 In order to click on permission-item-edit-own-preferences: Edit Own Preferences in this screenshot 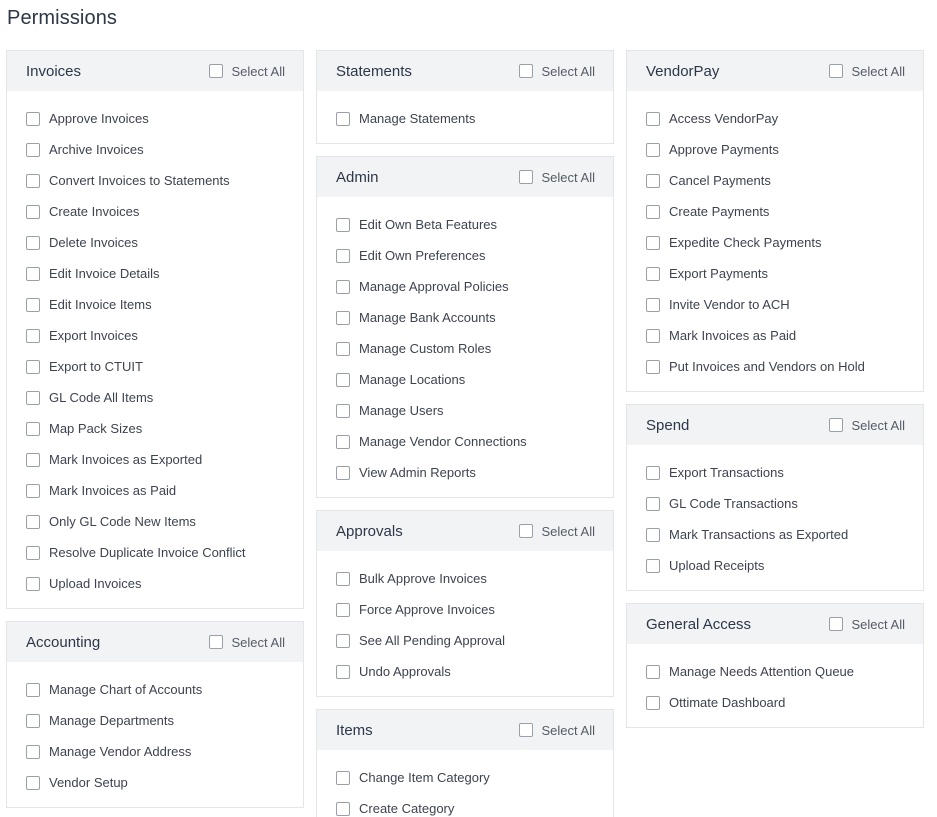, I will do `click(474, 255)`.